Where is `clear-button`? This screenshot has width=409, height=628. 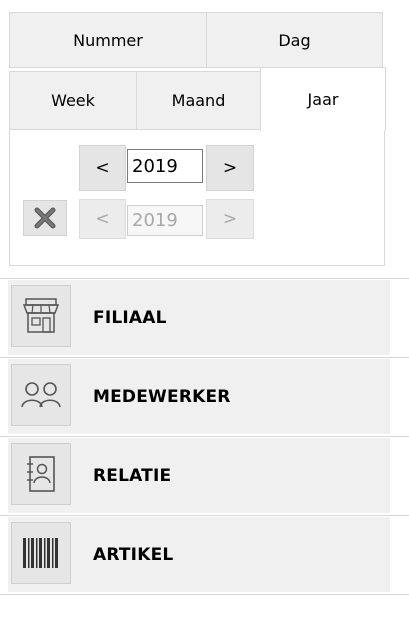 clear-button is located at coordinates (45, 218).